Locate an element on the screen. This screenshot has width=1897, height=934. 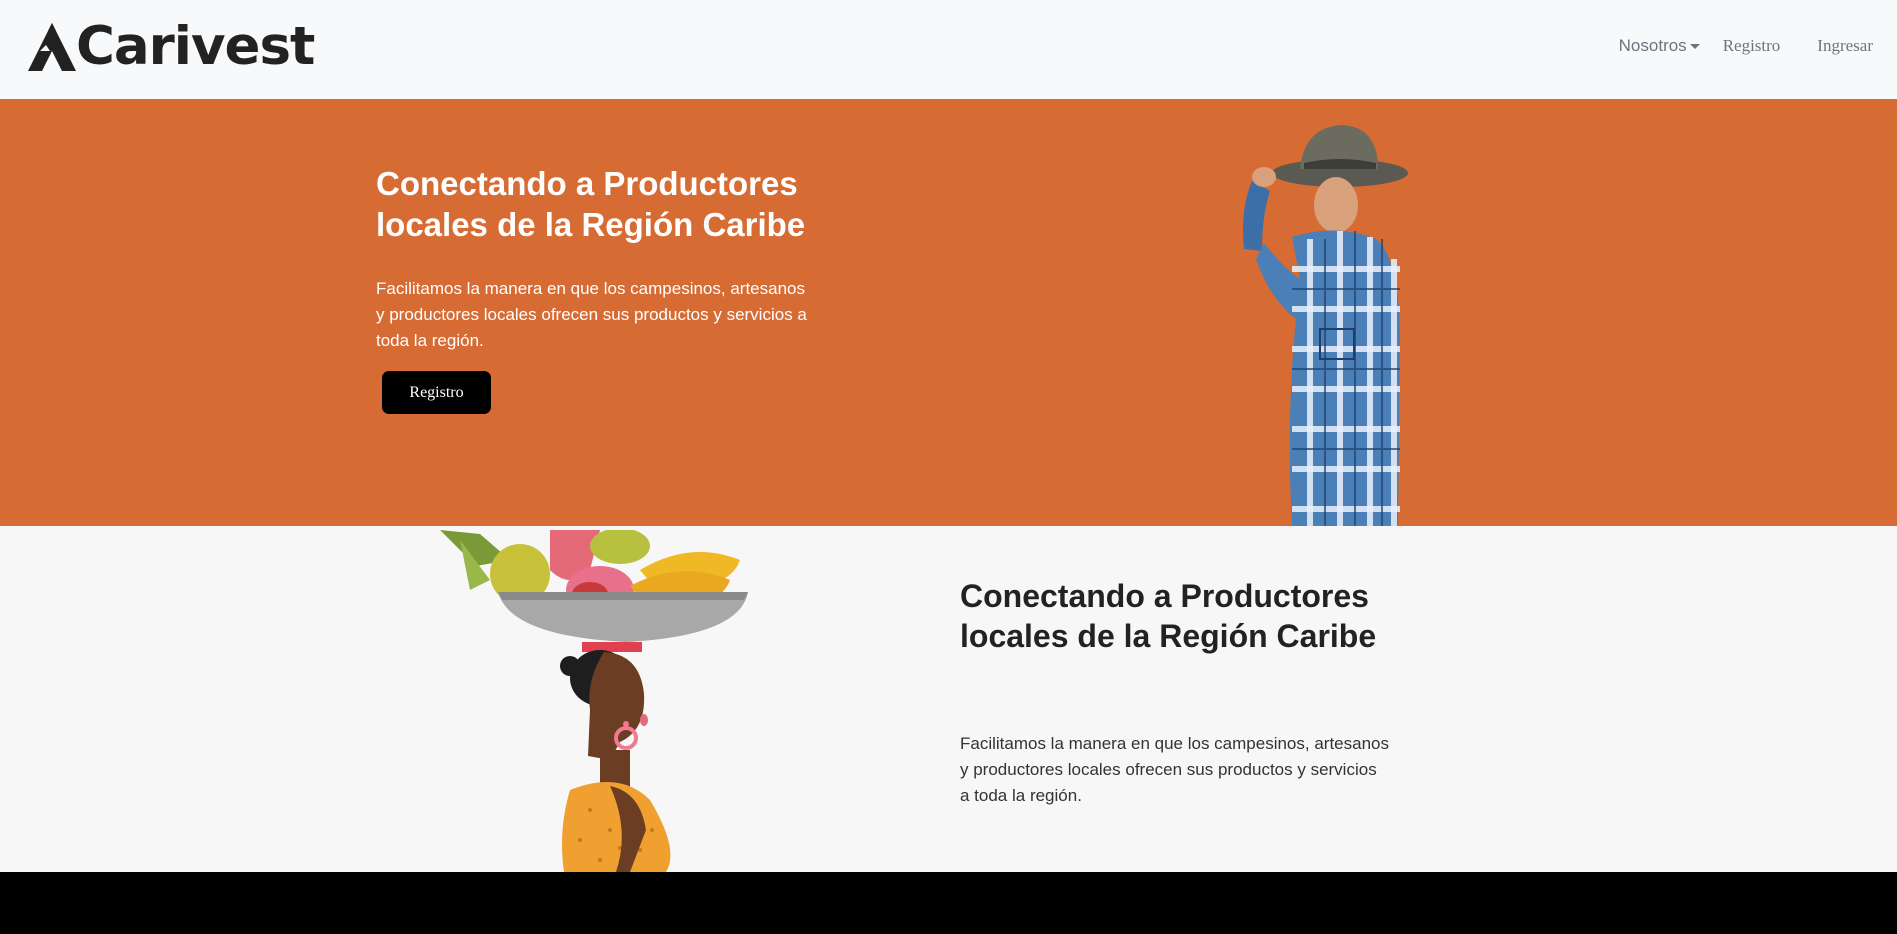
fruit-vendor-illustration is located at coordinates (594, 701).